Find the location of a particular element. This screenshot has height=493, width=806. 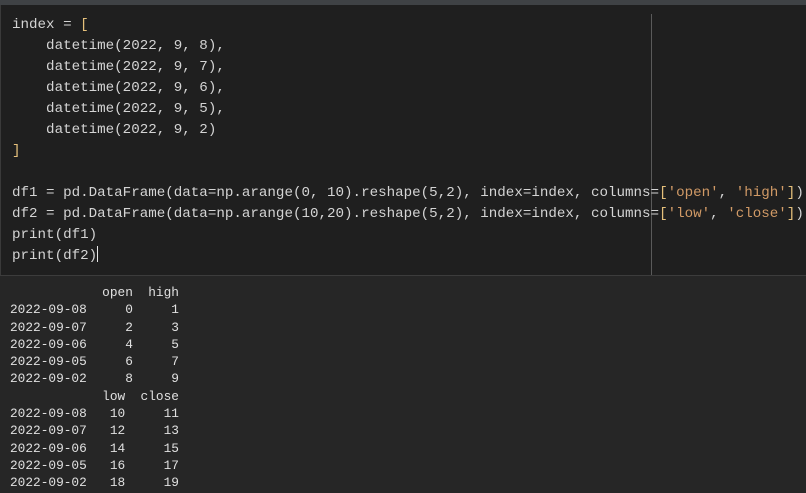

code-line: ] is located at coordinates (16, 151).